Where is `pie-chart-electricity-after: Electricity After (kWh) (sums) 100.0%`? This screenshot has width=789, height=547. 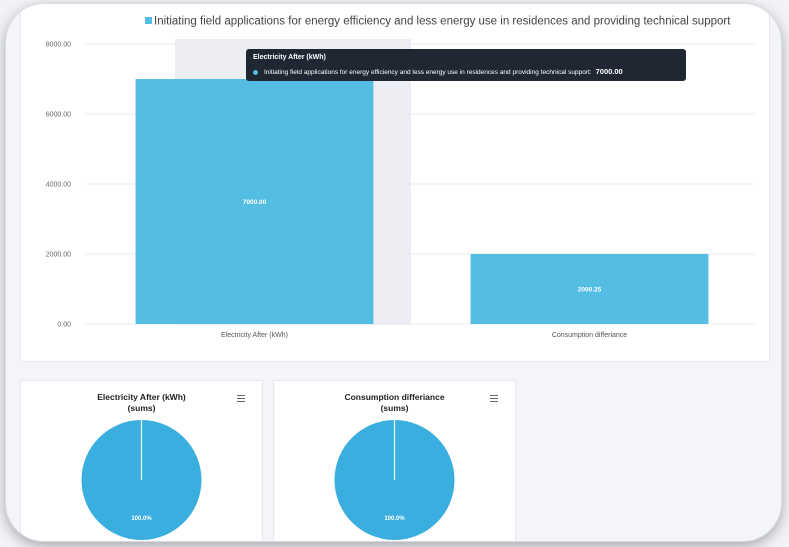
pie-chart-electricity-after: Electricity After (kWh) (sums) 100.0% is located at coordinates (141, 466).